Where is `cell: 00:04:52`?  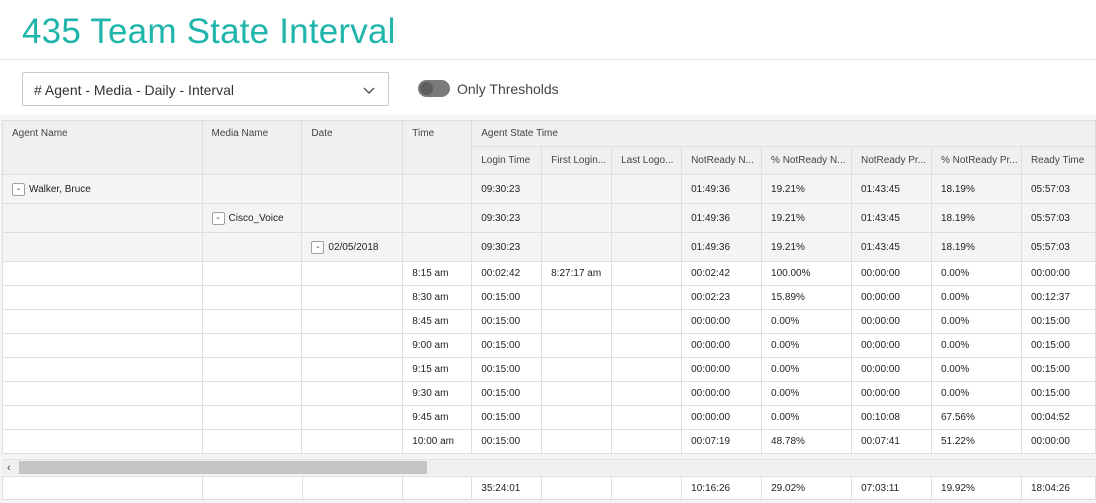 cell: 00:04:52 is located at coordinates (1058, 417).